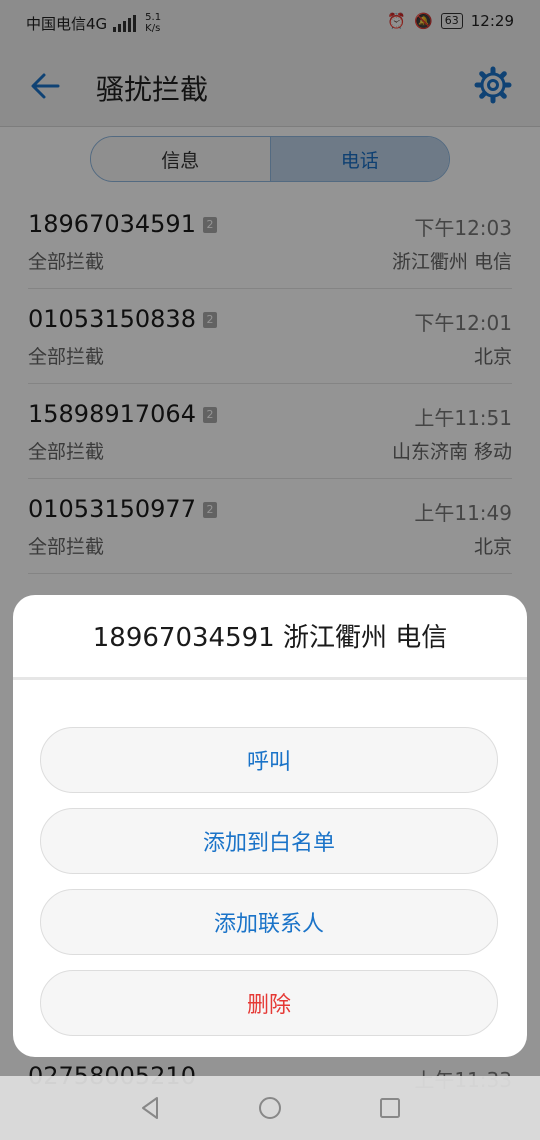  What do you see at coordinates (270, 638) in the screenshot?
I see `dialog-title: 18967034591 浙江衢州 电信` at bounding box center [270, 638].